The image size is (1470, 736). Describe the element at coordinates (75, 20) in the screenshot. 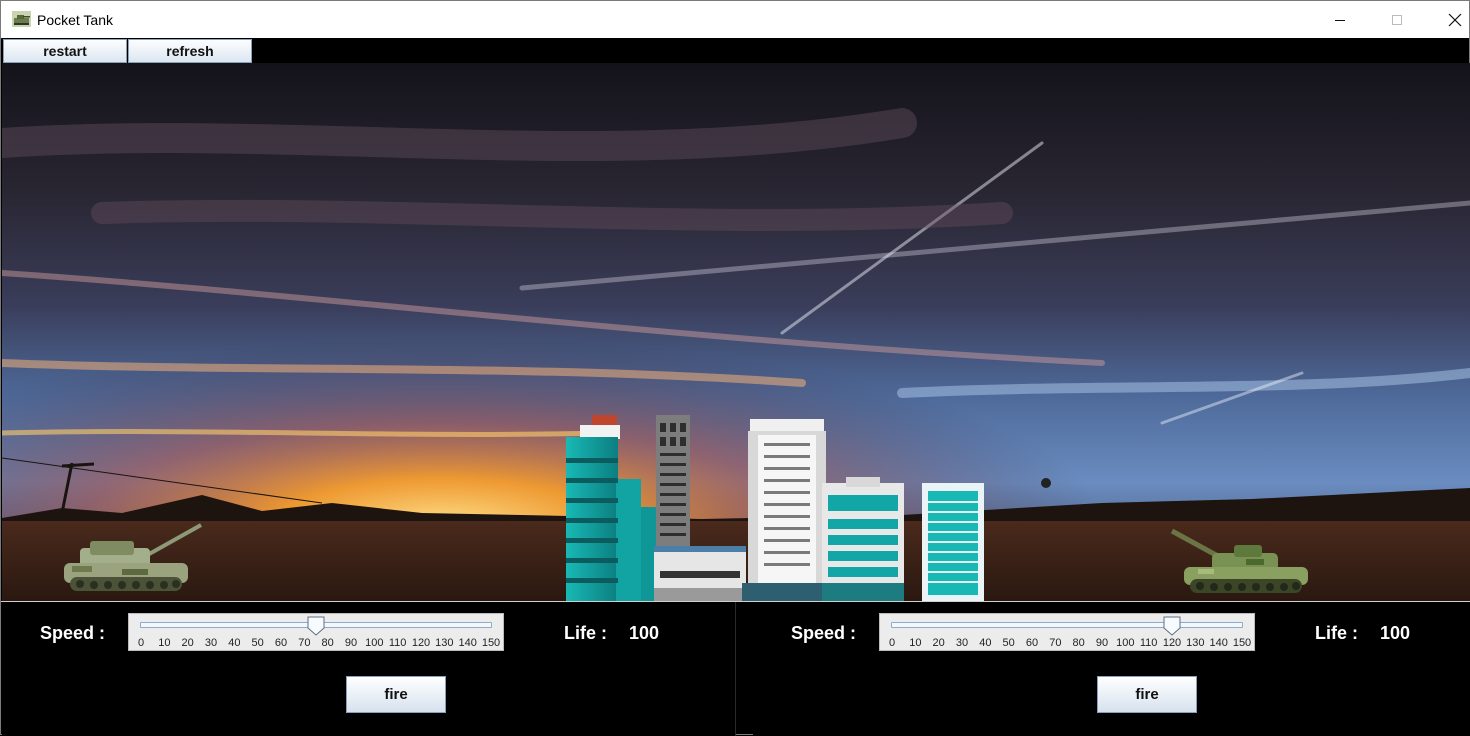

I see `window-title: Pocket Tank` at that location.